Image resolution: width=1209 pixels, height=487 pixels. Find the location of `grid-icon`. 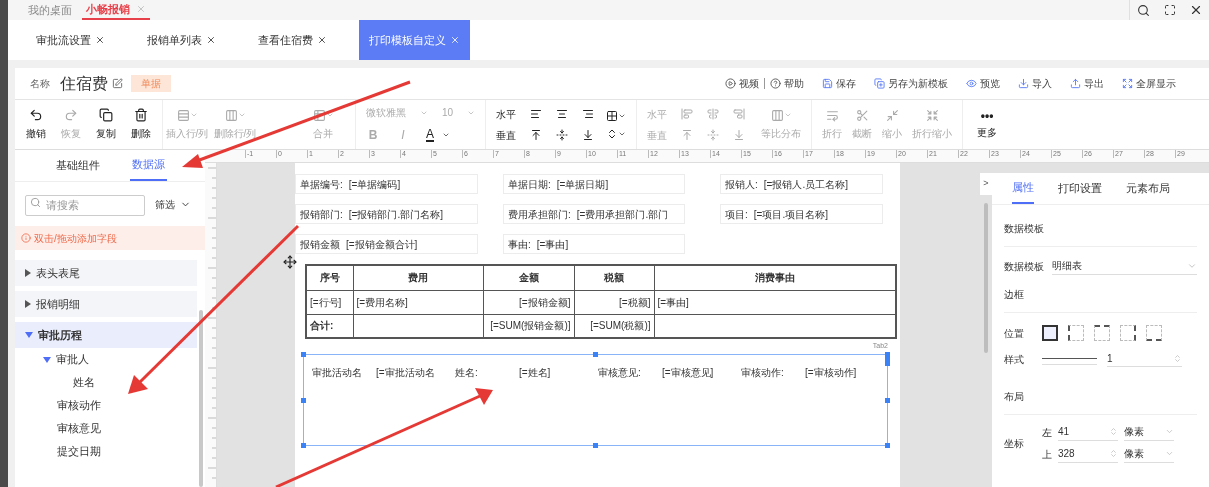

grid-icon is located at coordinates (612, 115).